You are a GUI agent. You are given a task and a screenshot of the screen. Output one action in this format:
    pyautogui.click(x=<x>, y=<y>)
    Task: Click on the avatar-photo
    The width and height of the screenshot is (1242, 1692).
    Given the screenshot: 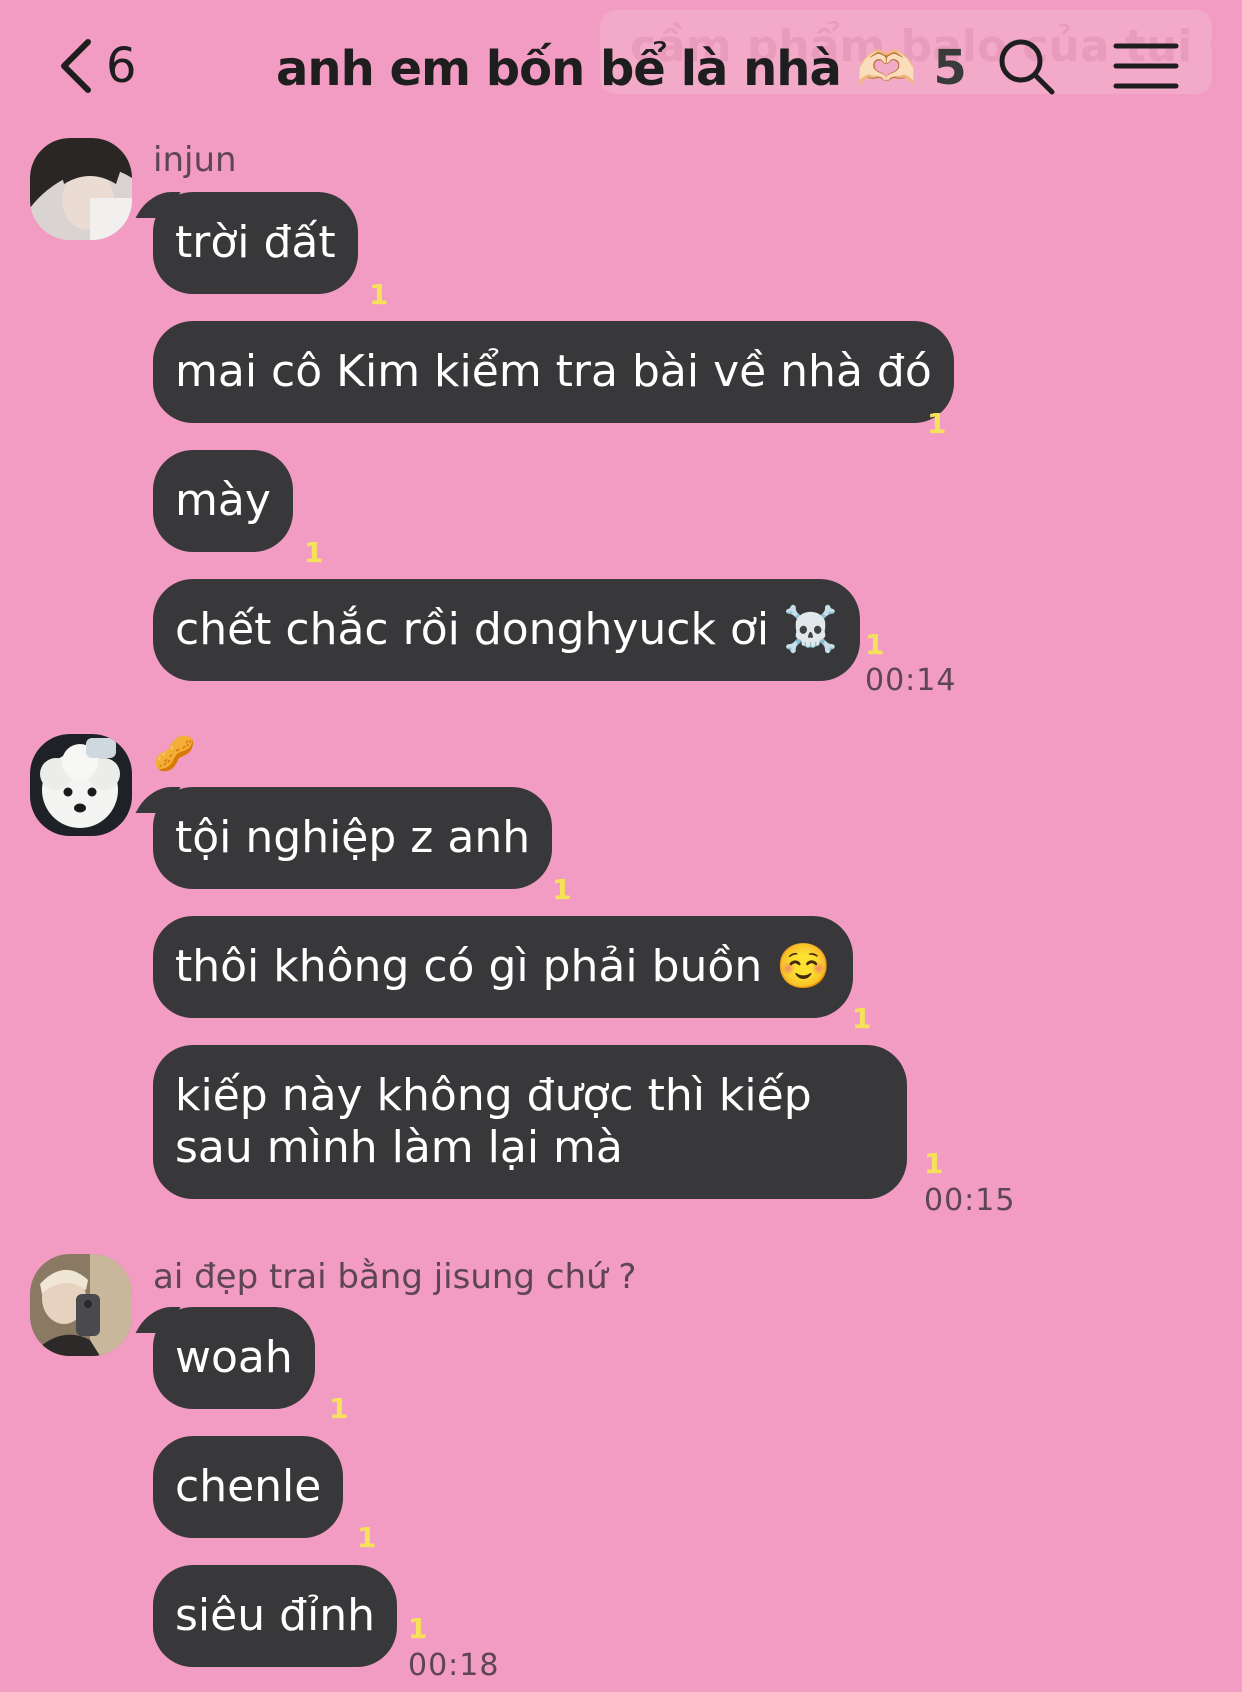 What is the action you would take?
    pyautogui.click(x=81, y=189)
    